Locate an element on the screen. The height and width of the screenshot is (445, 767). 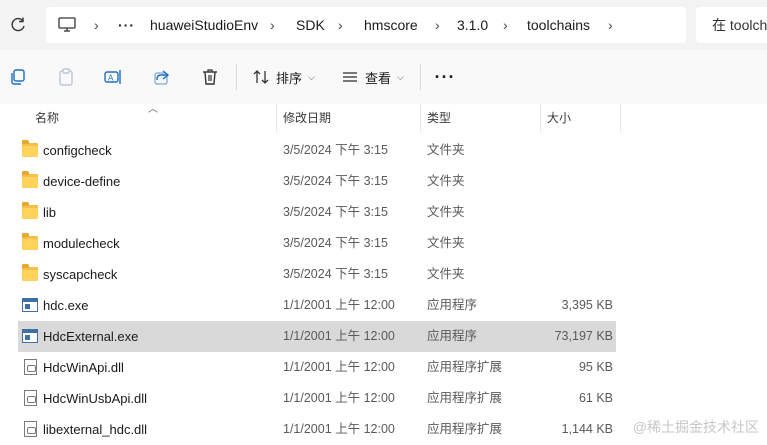
share-button is located at coordinates (162, 77).